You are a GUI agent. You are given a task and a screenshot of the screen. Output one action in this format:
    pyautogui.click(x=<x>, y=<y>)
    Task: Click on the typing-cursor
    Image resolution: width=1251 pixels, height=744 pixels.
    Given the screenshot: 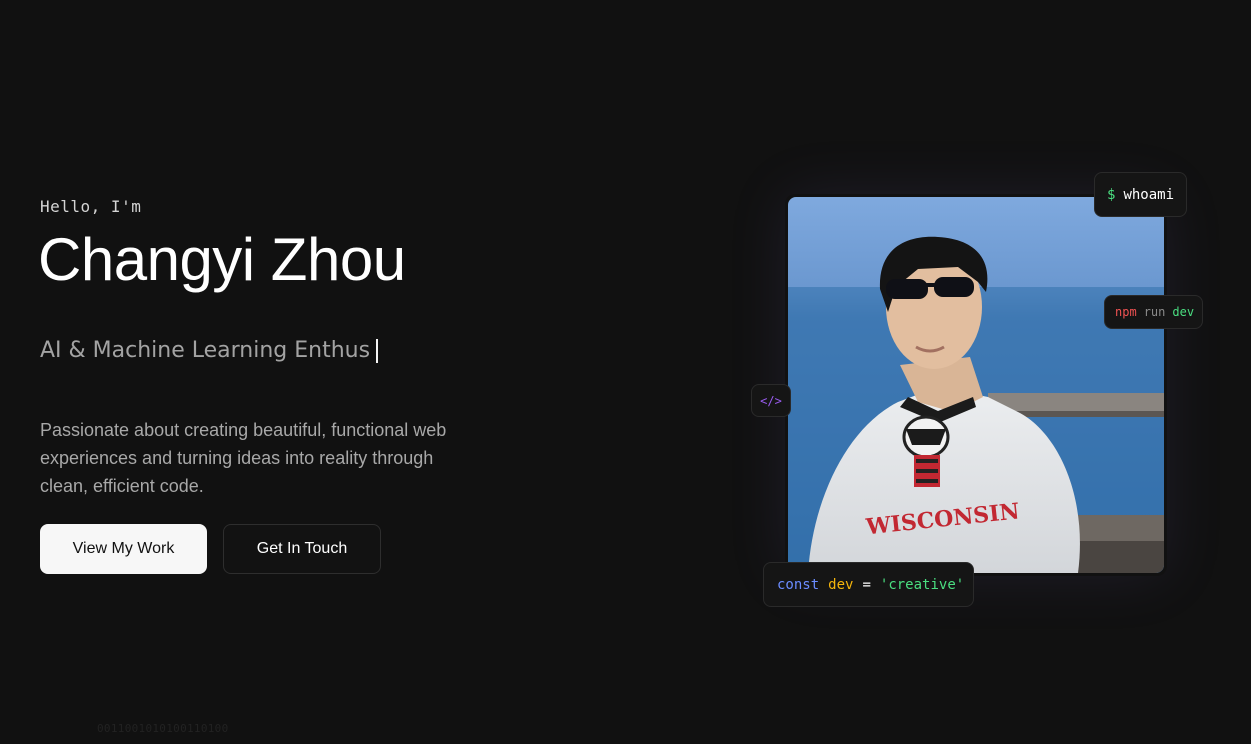 What is the action you would take?
    pyautogui.click(x=377, y=350)
    